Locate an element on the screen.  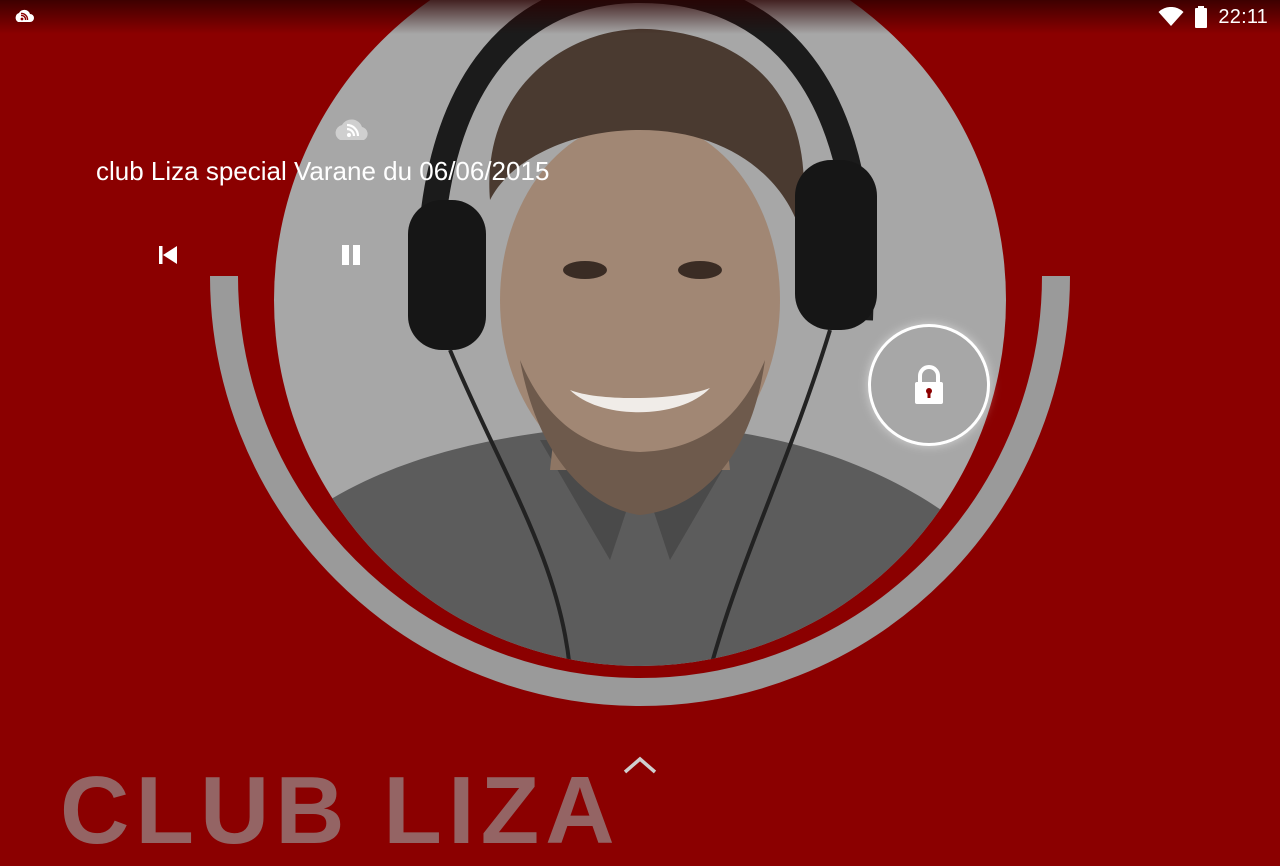
lock-icon is located at coordinates (929, 384).